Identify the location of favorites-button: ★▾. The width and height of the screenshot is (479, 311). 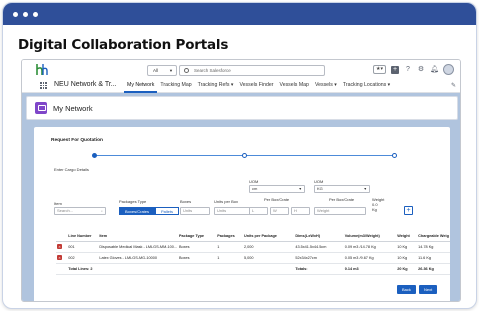
(379, 69).